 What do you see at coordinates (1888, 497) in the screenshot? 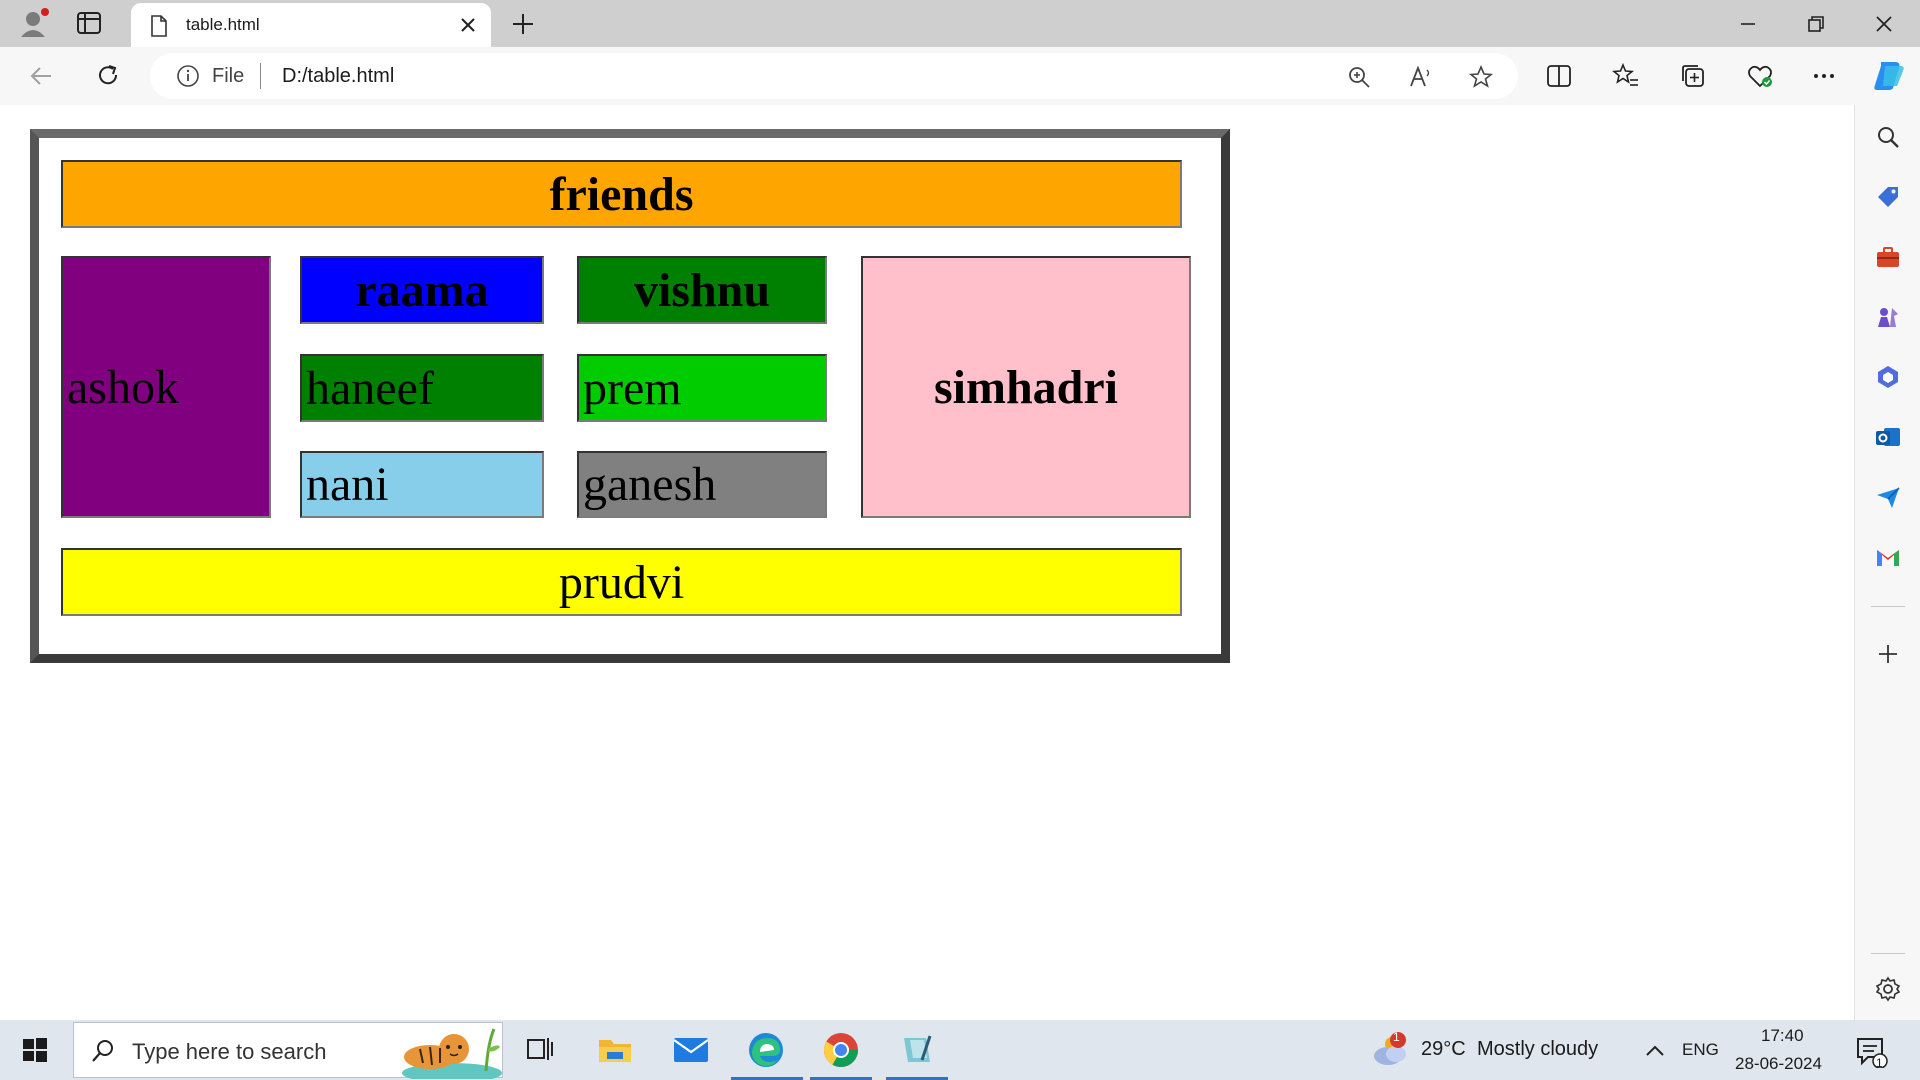
I see `drop-send-icon` at bounding box center [1888, 497].